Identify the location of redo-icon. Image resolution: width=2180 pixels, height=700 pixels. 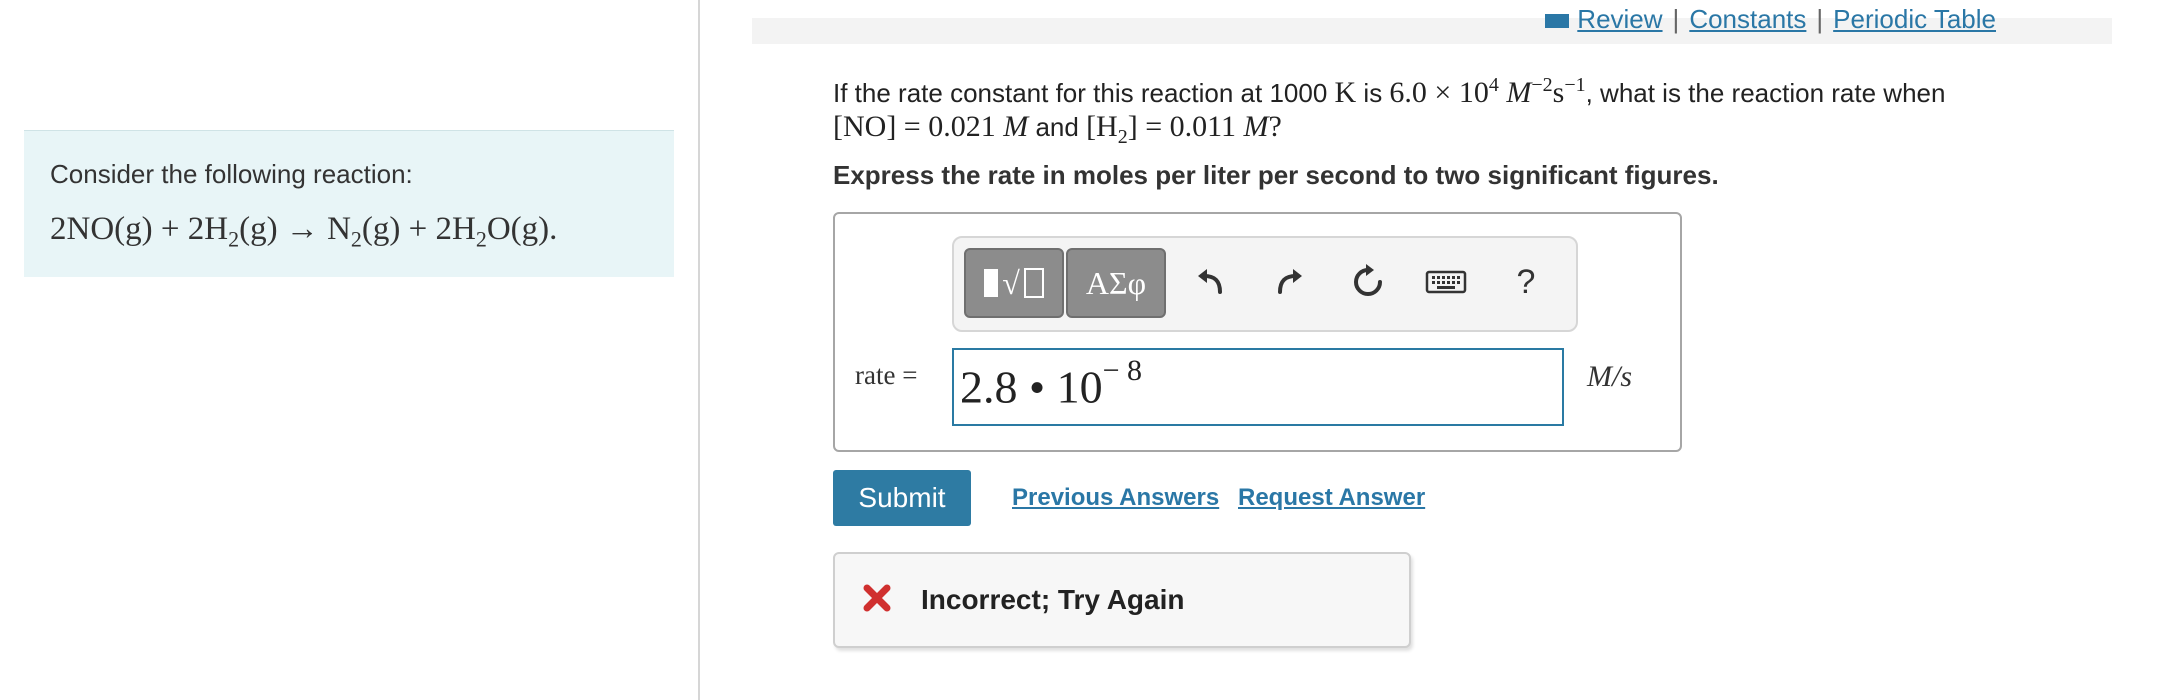
(1288, 282).